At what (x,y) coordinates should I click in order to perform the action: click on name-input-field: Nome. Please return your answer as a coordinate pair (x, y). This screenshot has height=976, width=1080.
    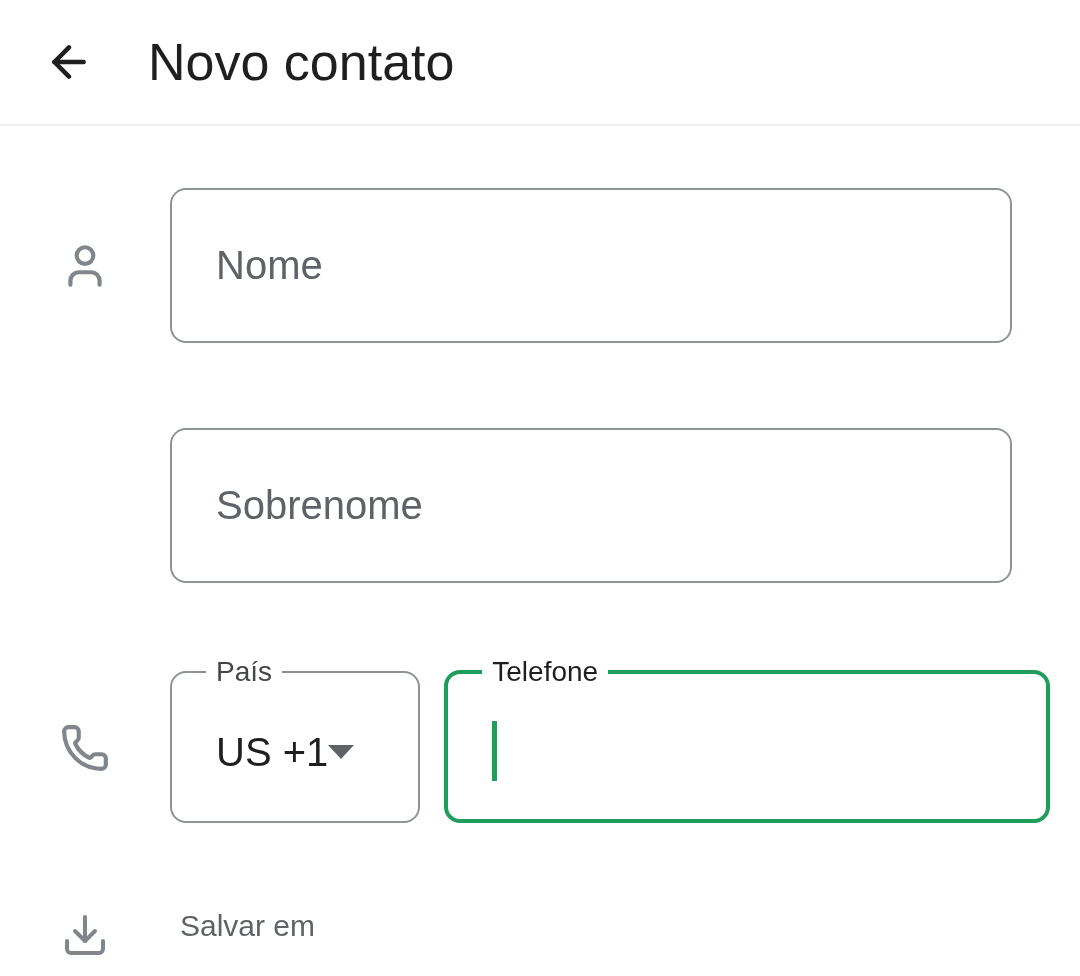
    Looking at the image, I should click on (591, 265).